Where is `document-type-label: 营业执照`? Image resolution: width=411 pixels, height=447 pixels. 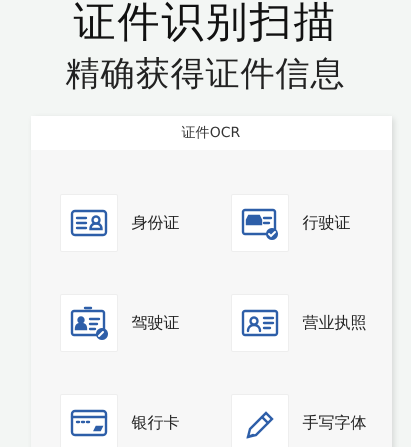 document-type-label: 营业执照 is located at coordinates (334, 323).